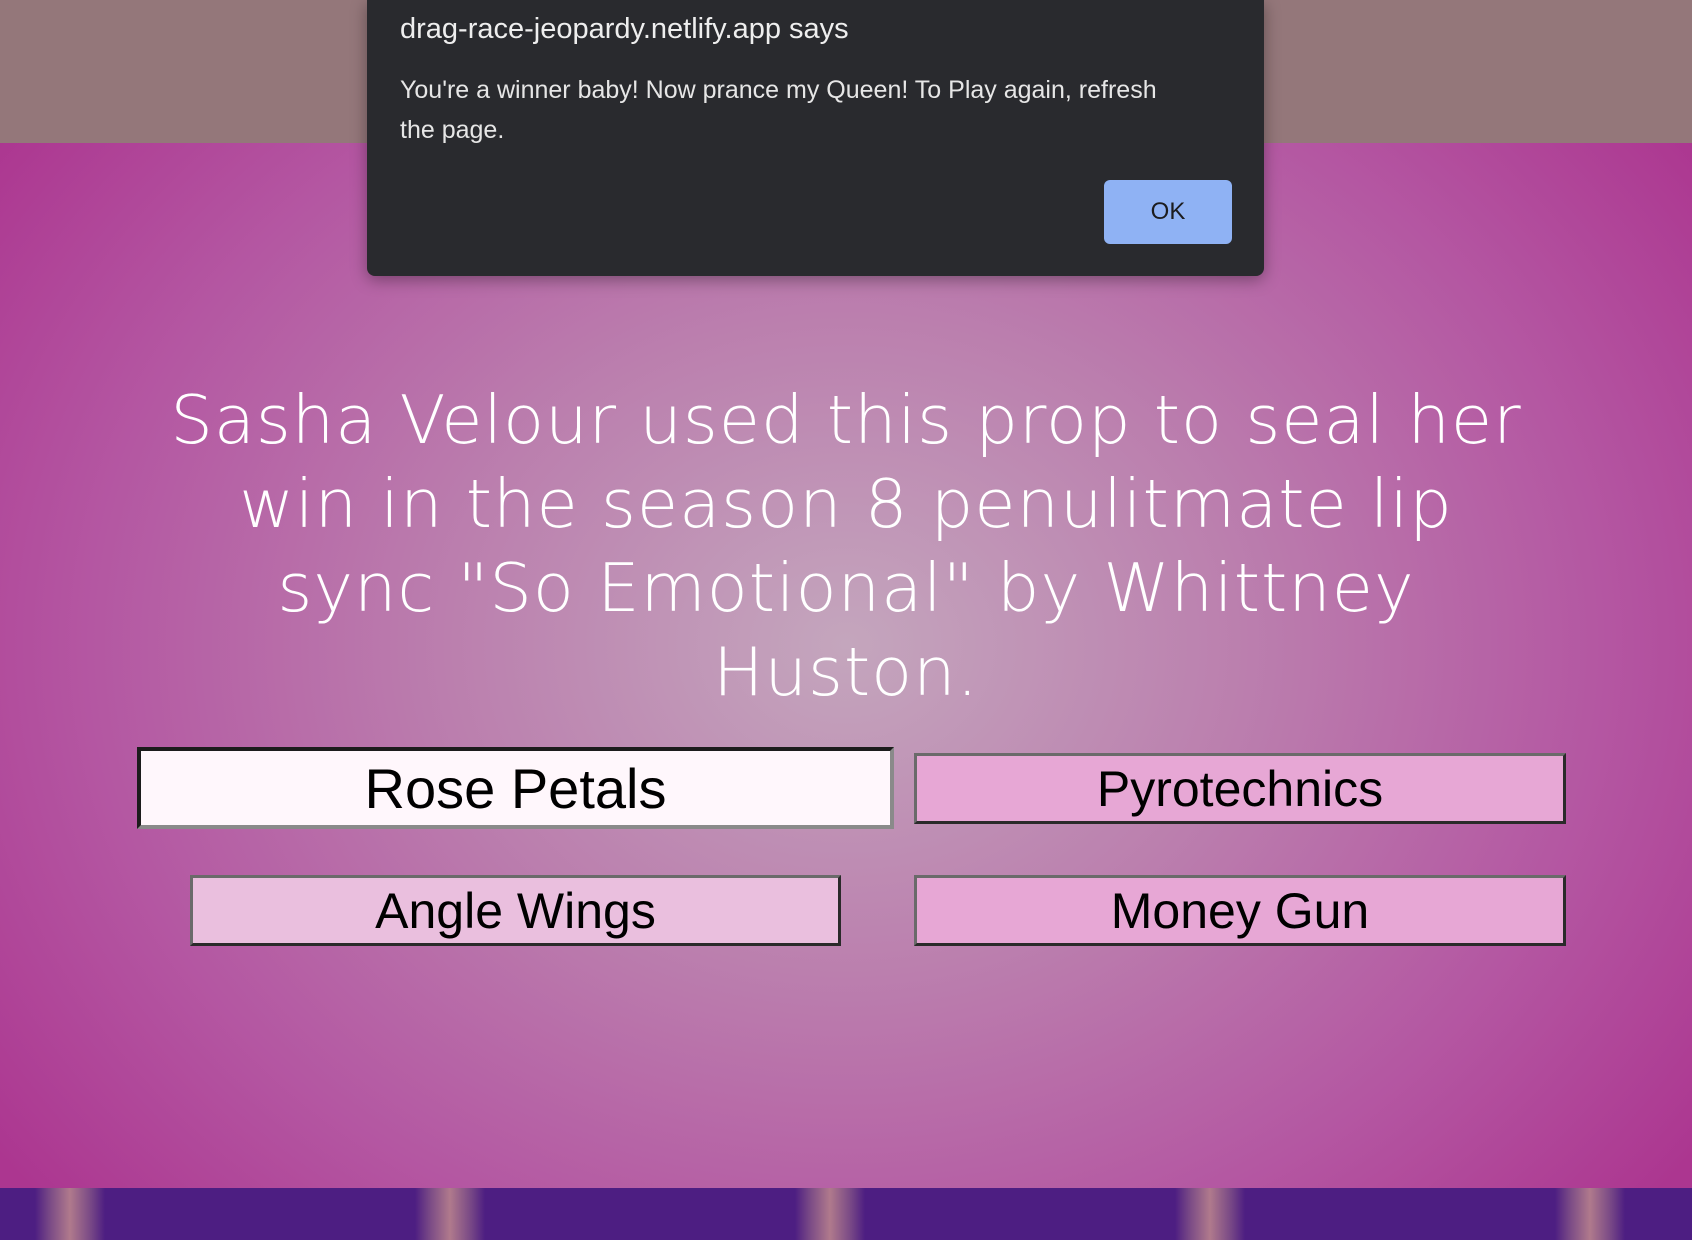 The height and width of the screenshot is (1240, 1692). What do you see at coordinates (1240, 788) in the screenshot?
I see `answer-button-pyrotechnics: Pyrotechnics` at bounding box center [1240, 788].